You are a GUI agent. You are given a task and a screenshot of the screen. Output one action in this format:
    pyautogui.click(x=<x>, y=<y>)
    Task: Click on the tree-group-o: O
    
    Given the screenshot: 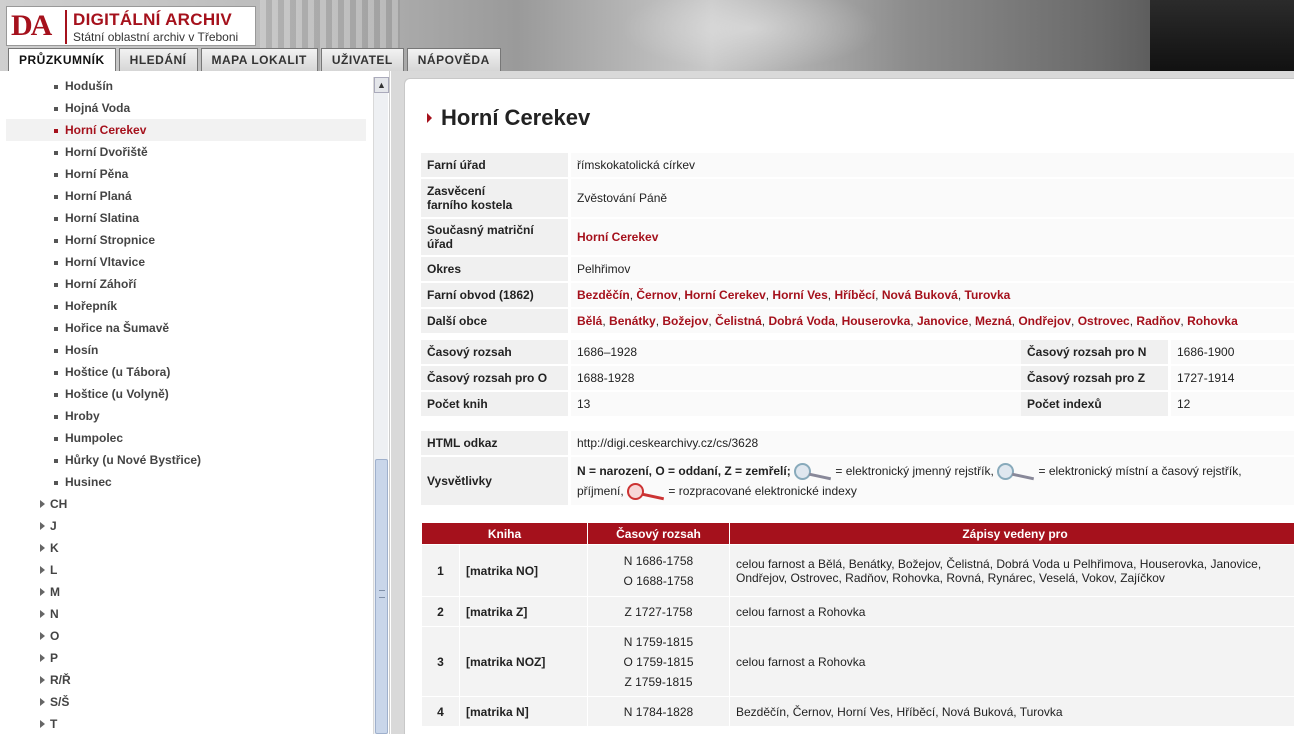 What is the action you would take?
    pyautogui.click(x=186, y=636)
    